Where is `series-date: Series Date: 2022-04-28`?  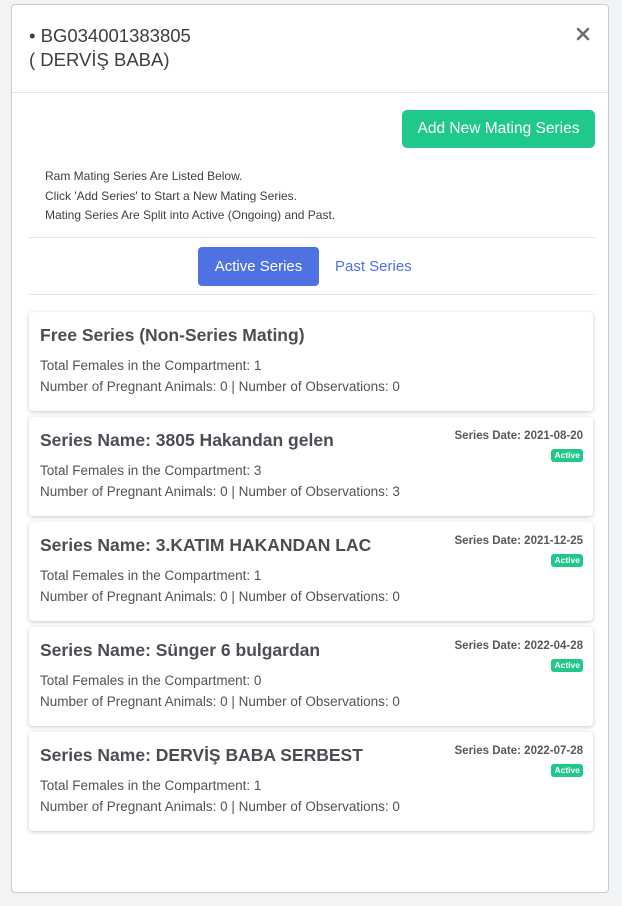
series-date: Series Date: 2022-04-28 is located at coordinates (519, 646).